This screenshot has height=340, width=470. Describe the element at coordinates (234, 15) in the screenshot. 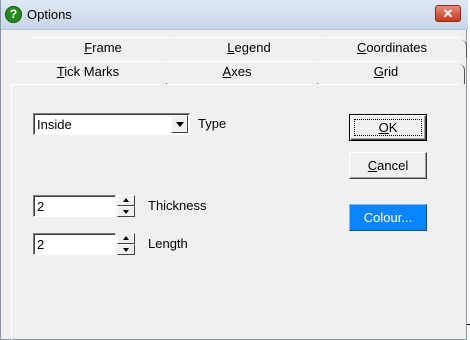

I see `title-bar: ? Options ✕` at that location.